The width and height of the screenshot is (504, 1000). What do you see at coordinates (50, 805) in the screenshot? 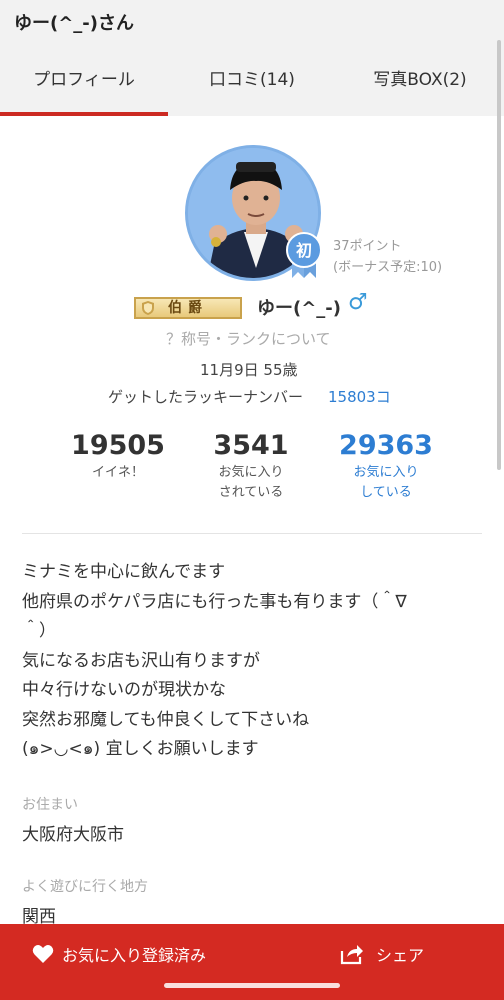
I see `residence-label: お住まい` at bounding box center [50, 805].